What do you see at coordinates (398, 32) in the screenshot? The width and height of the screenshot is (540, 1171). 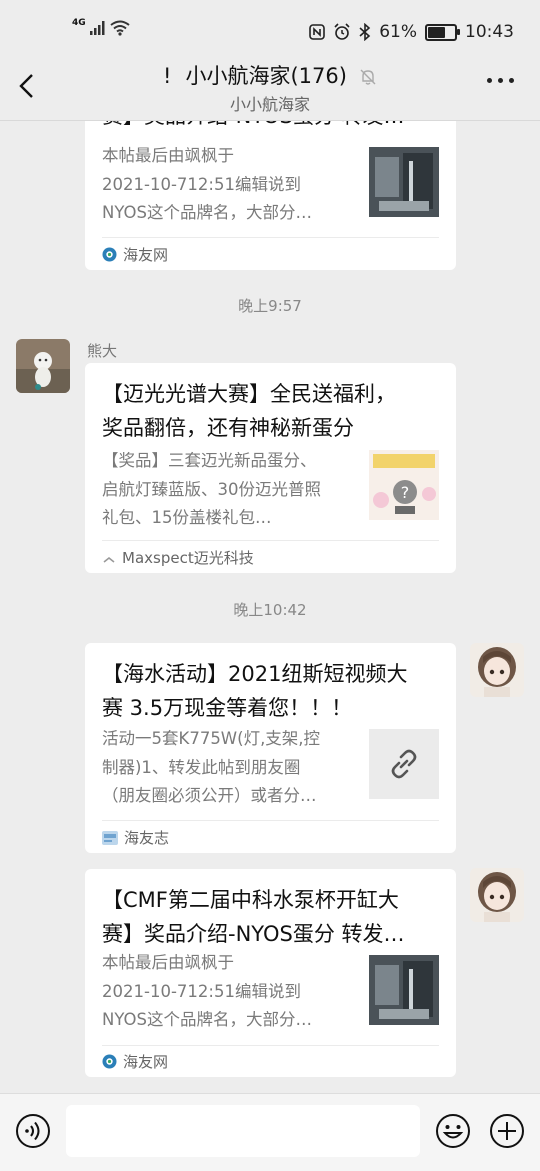 I see `battery-percent: 61%` at bounding box center [398, 32].